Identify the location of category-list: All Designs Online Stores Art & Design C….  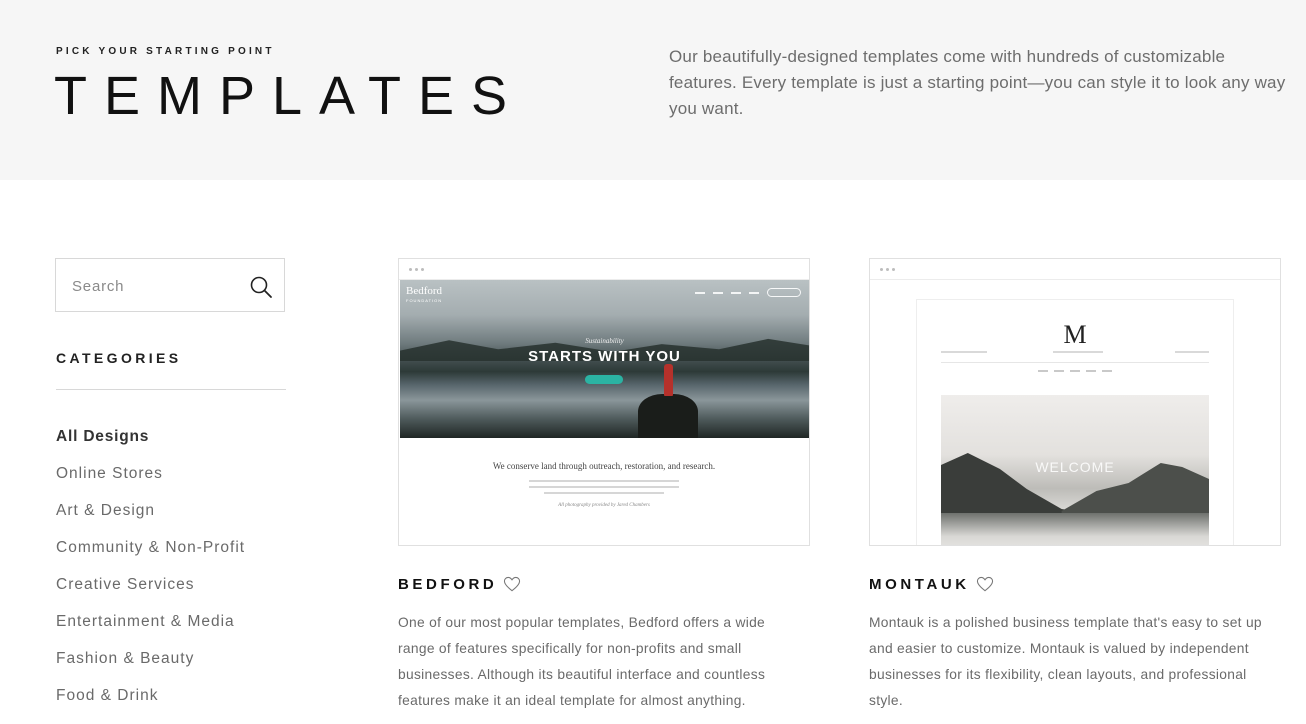
(150, 572).